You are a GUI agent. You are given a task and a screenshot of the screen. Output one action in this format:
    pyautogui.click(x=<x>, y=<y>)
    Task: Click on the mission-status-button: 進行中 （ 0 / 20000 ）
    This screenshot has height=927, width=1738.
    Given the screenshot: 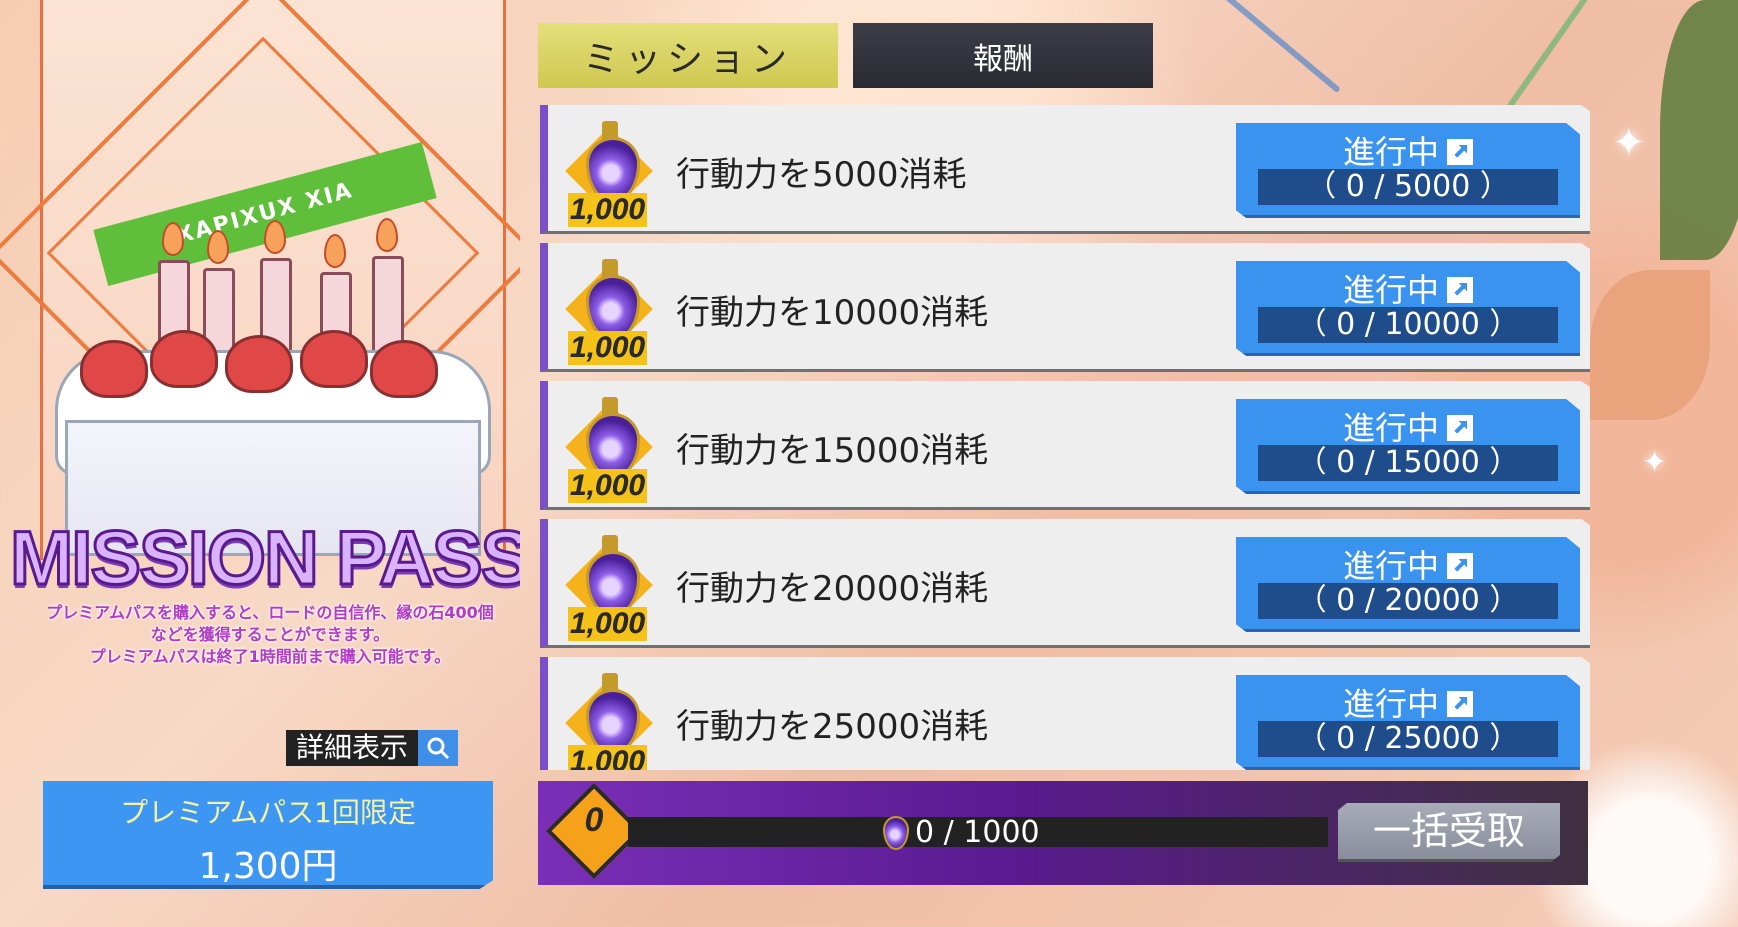 What is the action you would take?
    pyautogui.click(x=1408, y=584)
    